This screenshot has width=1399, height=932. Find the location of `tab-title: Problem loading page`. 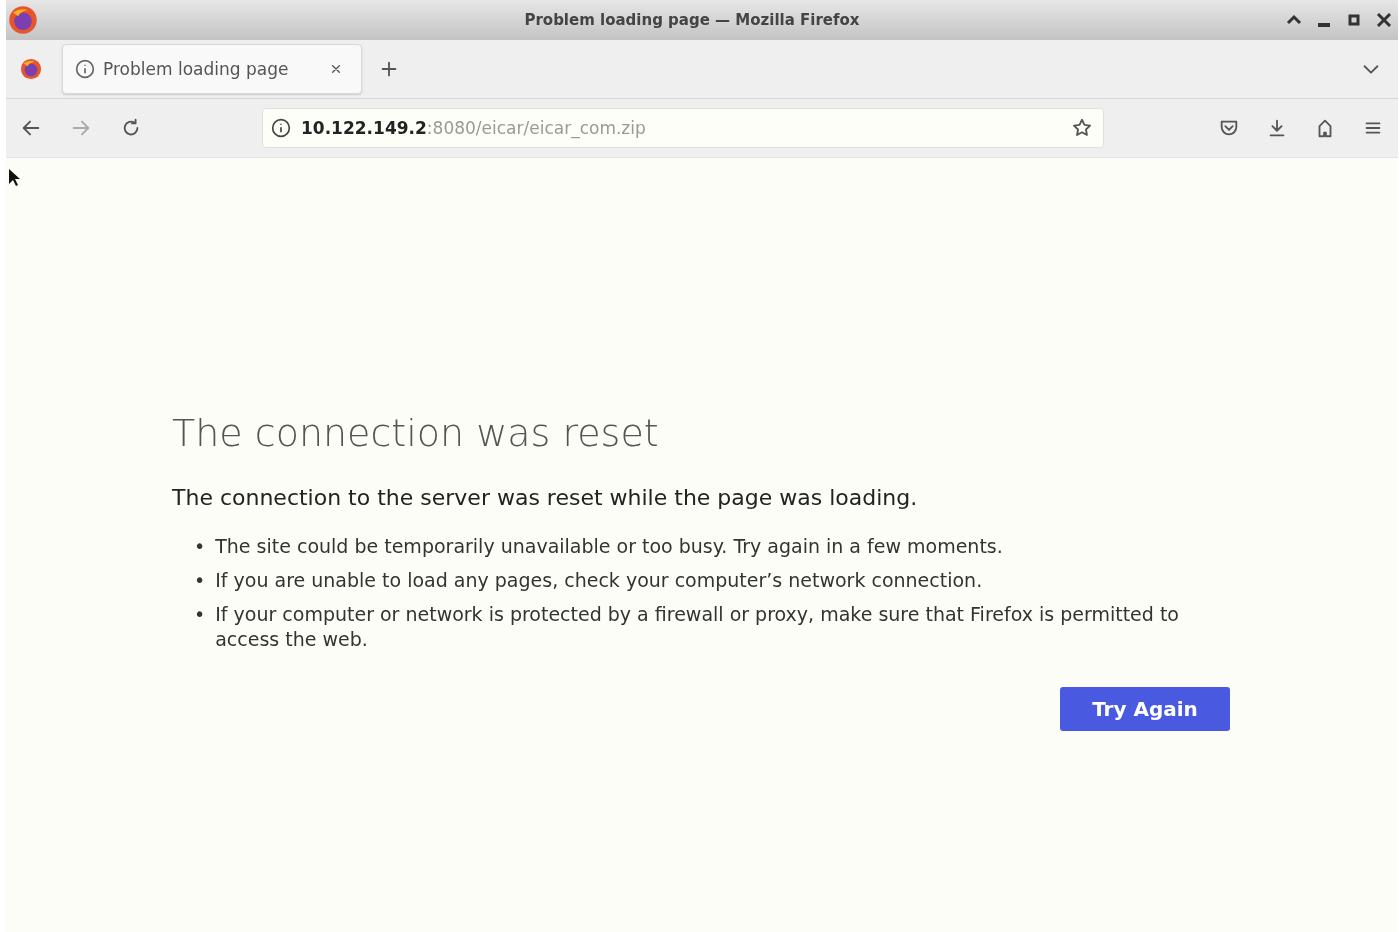

tab-title: Problem loading page is located at coordinates (196, 69).